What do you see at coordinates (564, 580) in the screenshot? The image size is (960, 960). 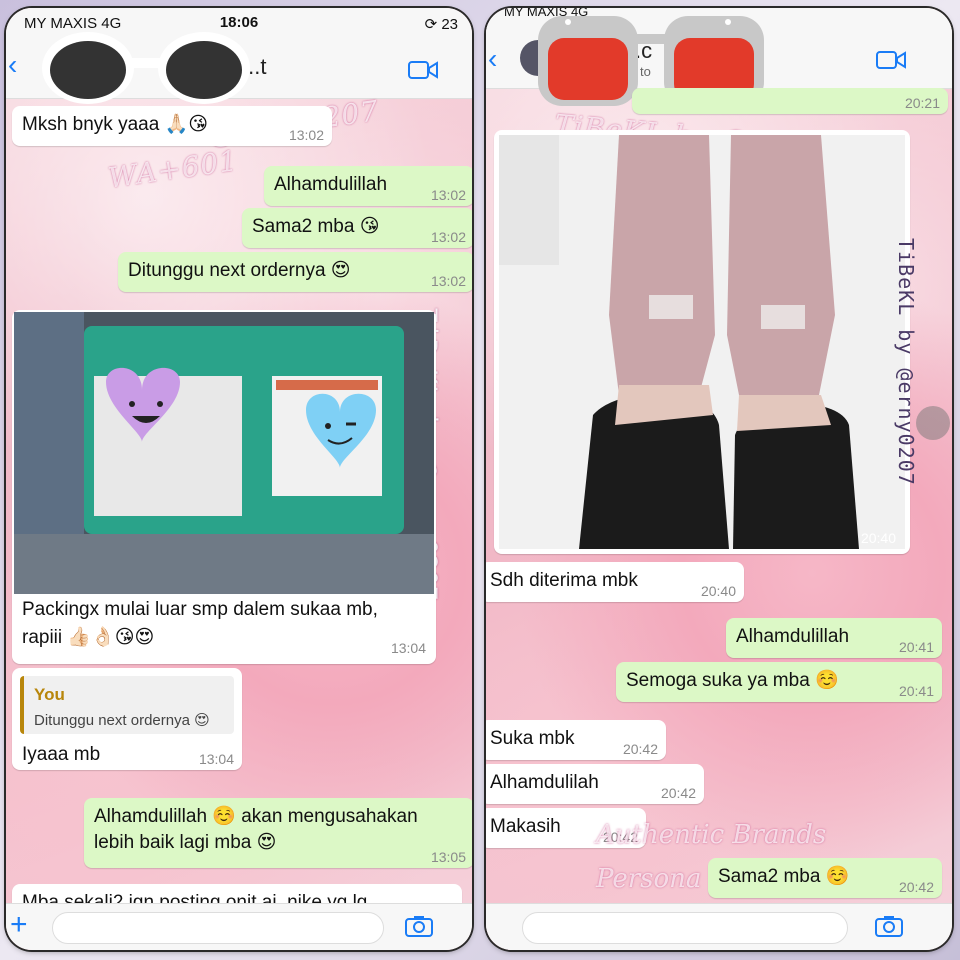 I see `message-text: Sdh diterima mbk` at bounding box center [564, 580].